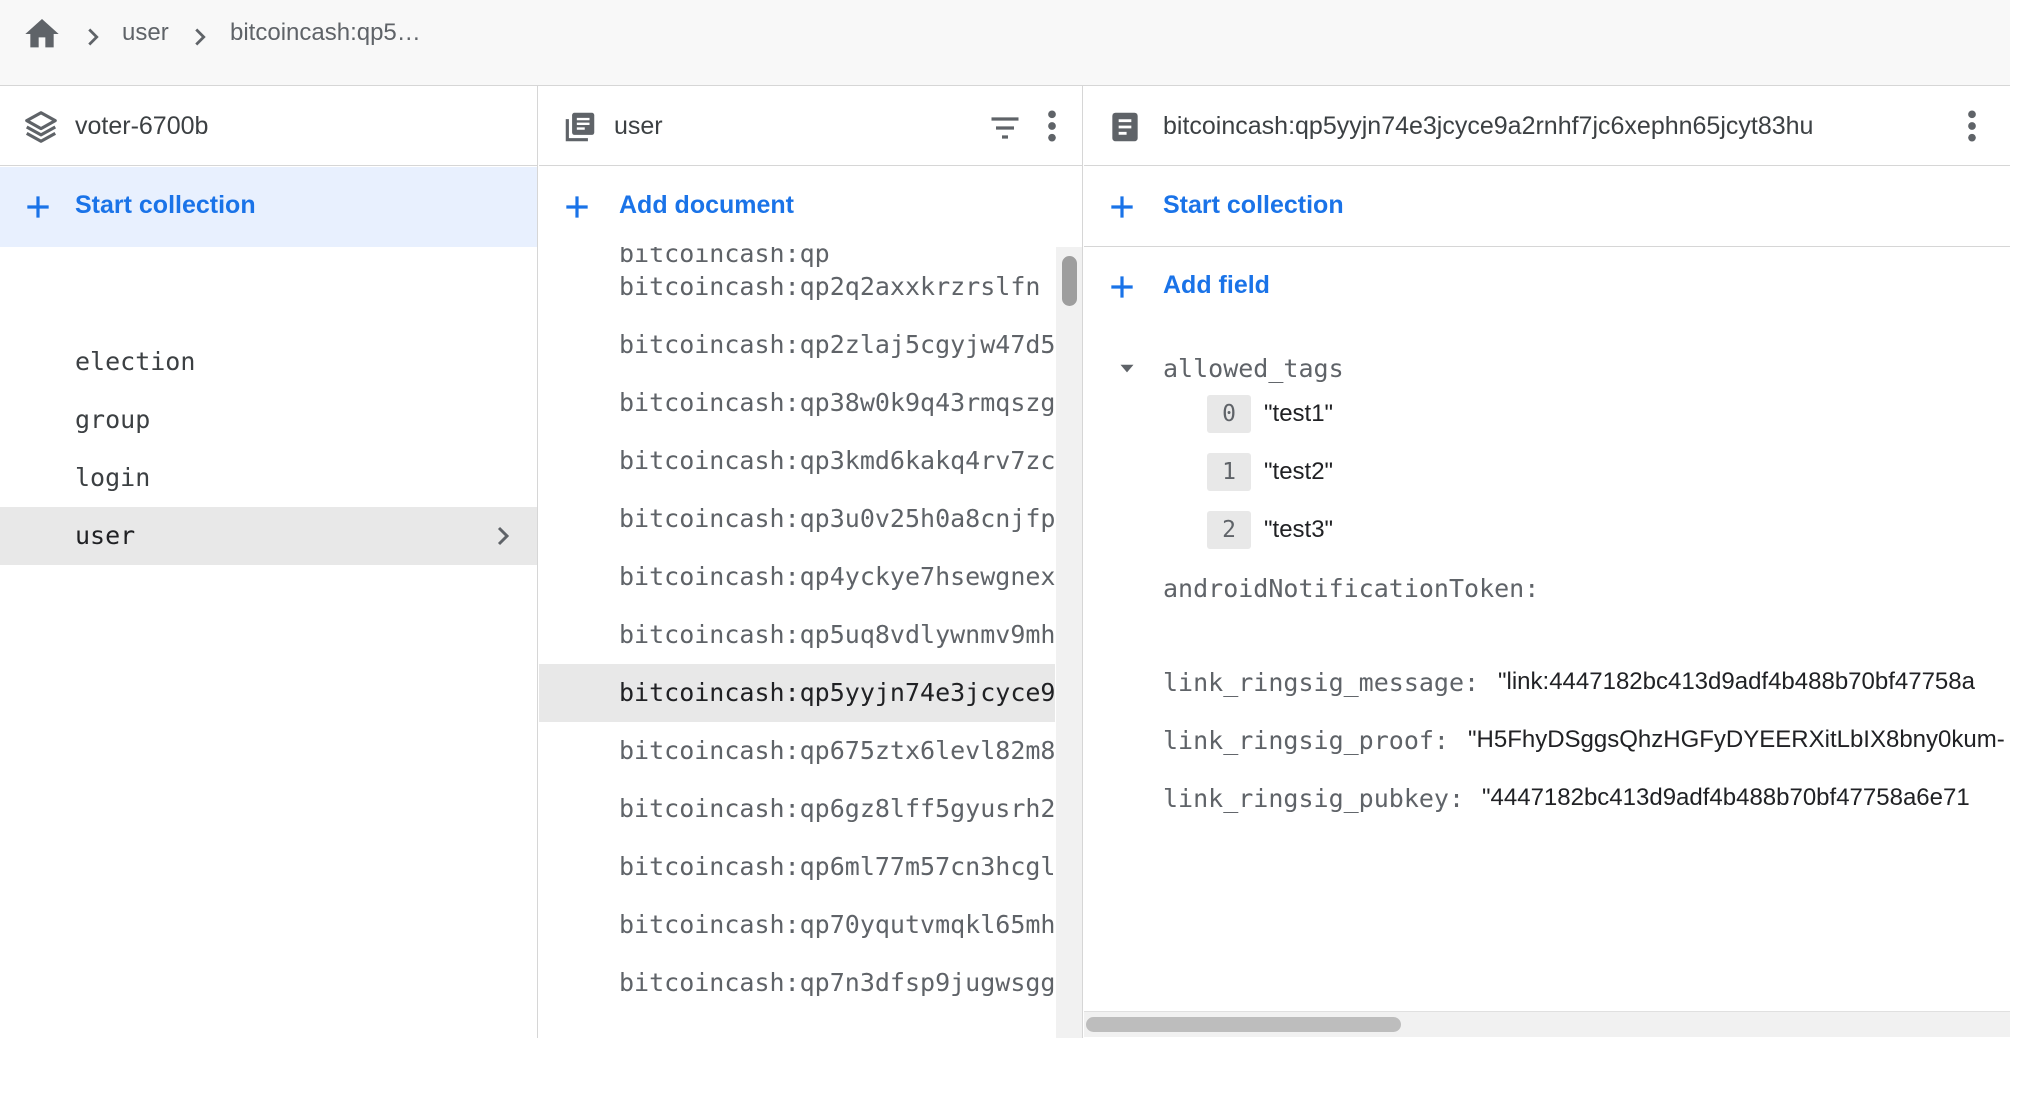 The height and width of the screenshot is (1097, 2026). I want to click on list-item: bitcoincash:qp2zlaj5cgyjw47d5, so click(797, 345).